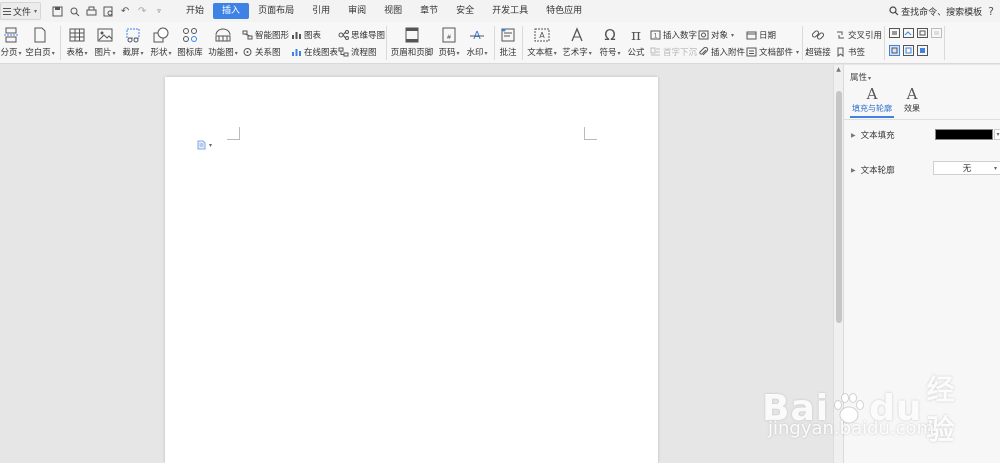  Describe the element at coordinates (818, 40) in the screenshot. I see `hyperlink-button: 超链接` at that location.